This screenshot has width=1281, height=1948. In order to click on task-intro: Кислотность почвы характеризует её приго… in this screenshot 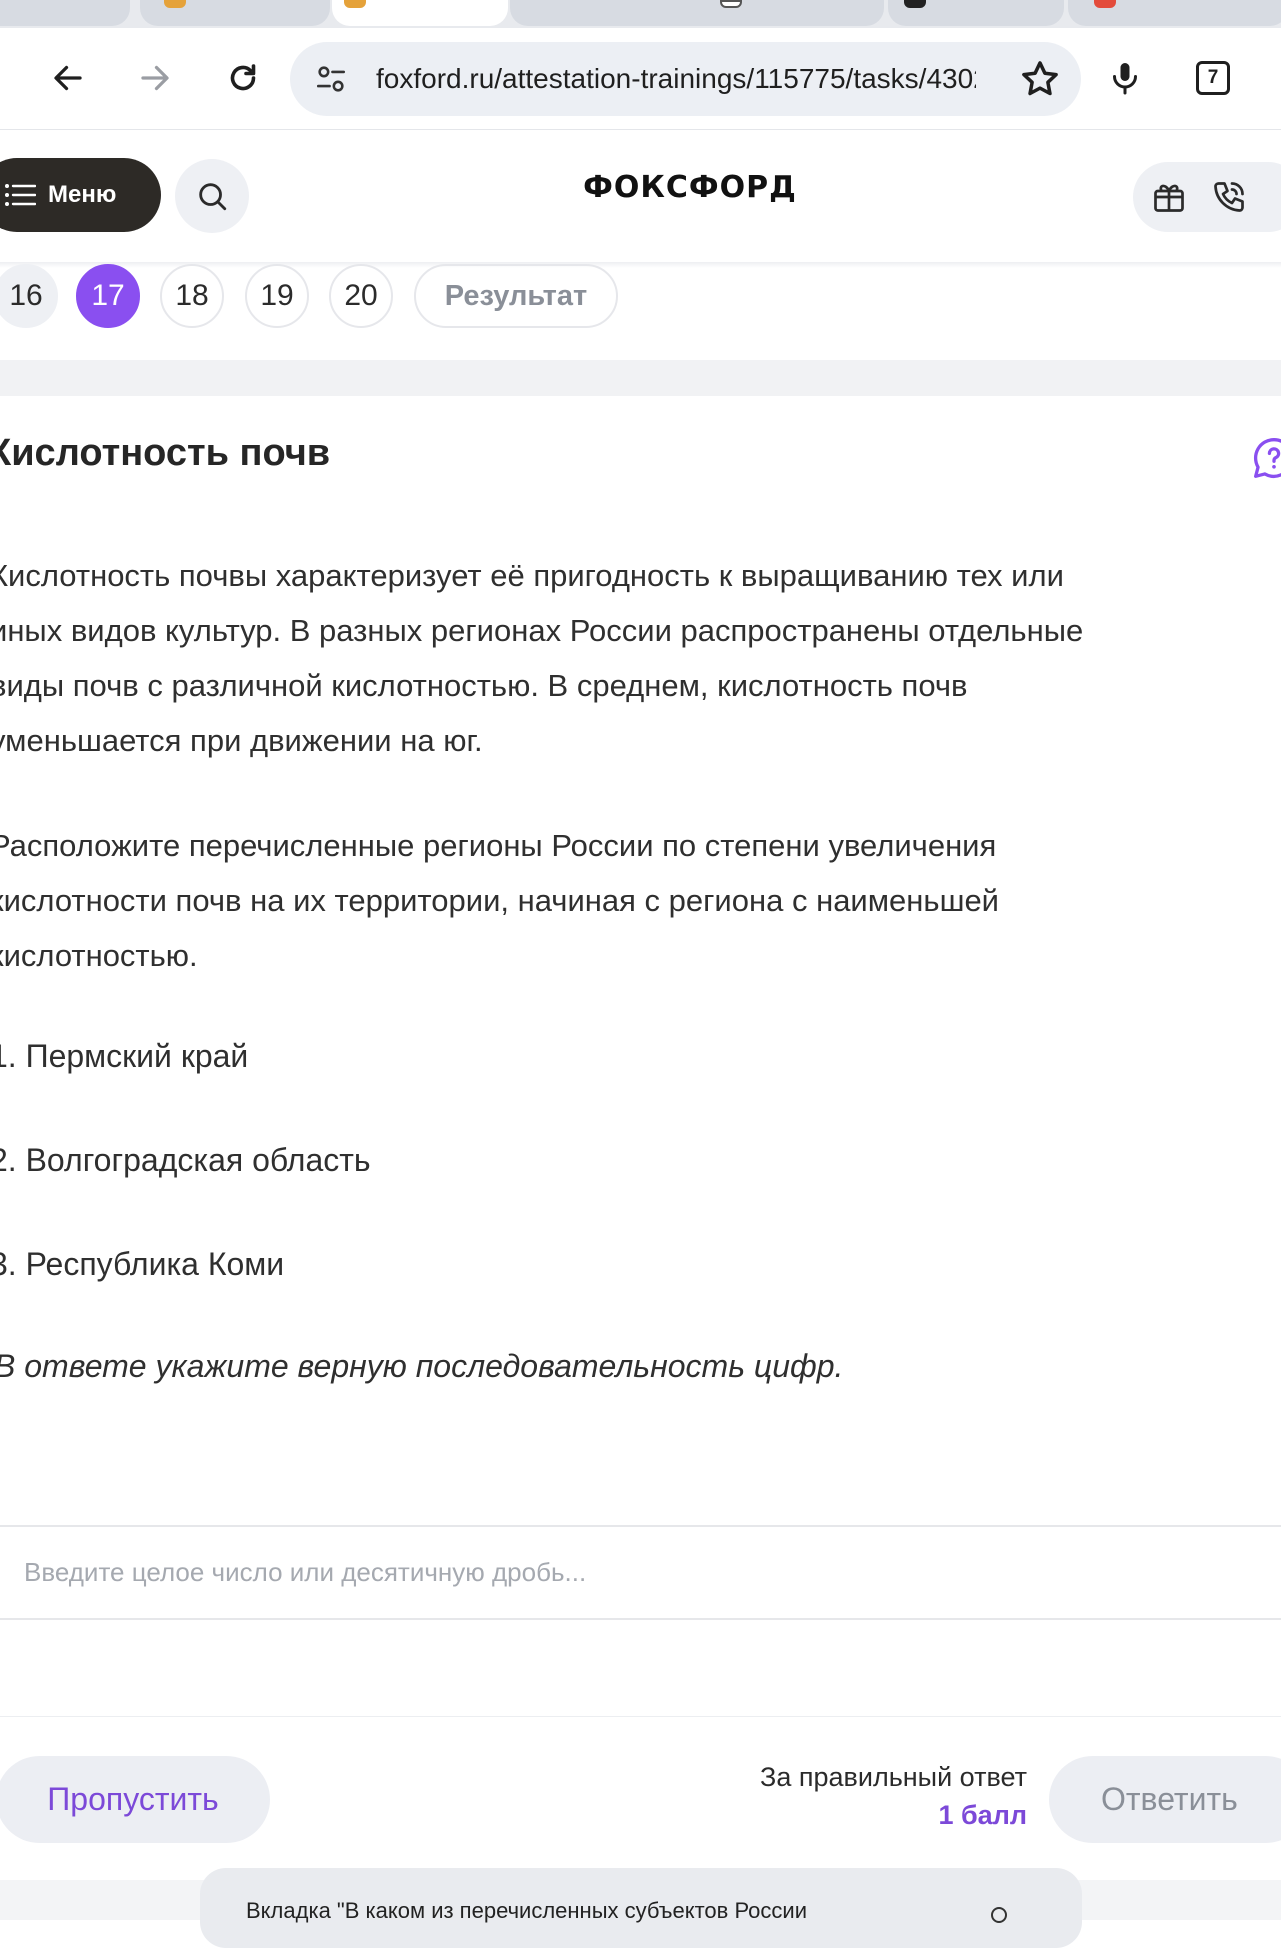, I will do `click(620, 658)`.